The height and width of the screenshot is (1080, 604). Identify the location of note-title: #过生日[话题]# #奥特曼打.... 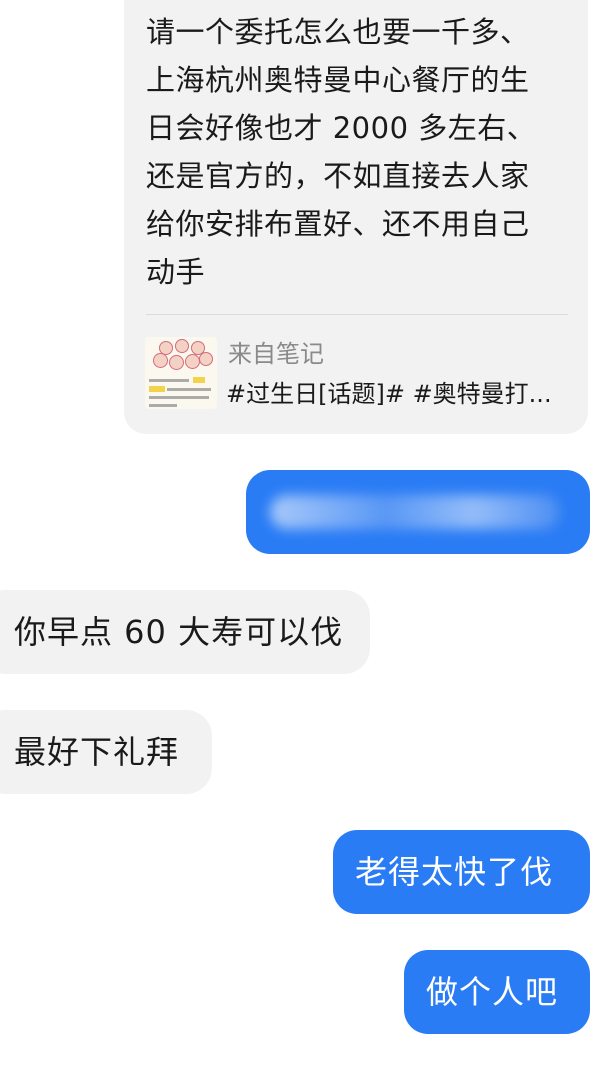
(398, 394).